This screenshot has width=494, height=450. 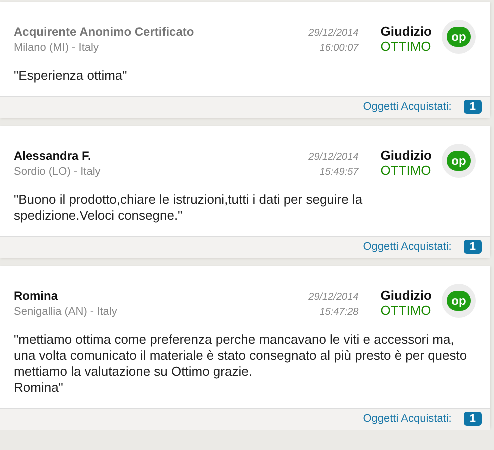 I want to click on reviewer-location: Senigallia (AN) - Italy, so click(x=66, y=312).